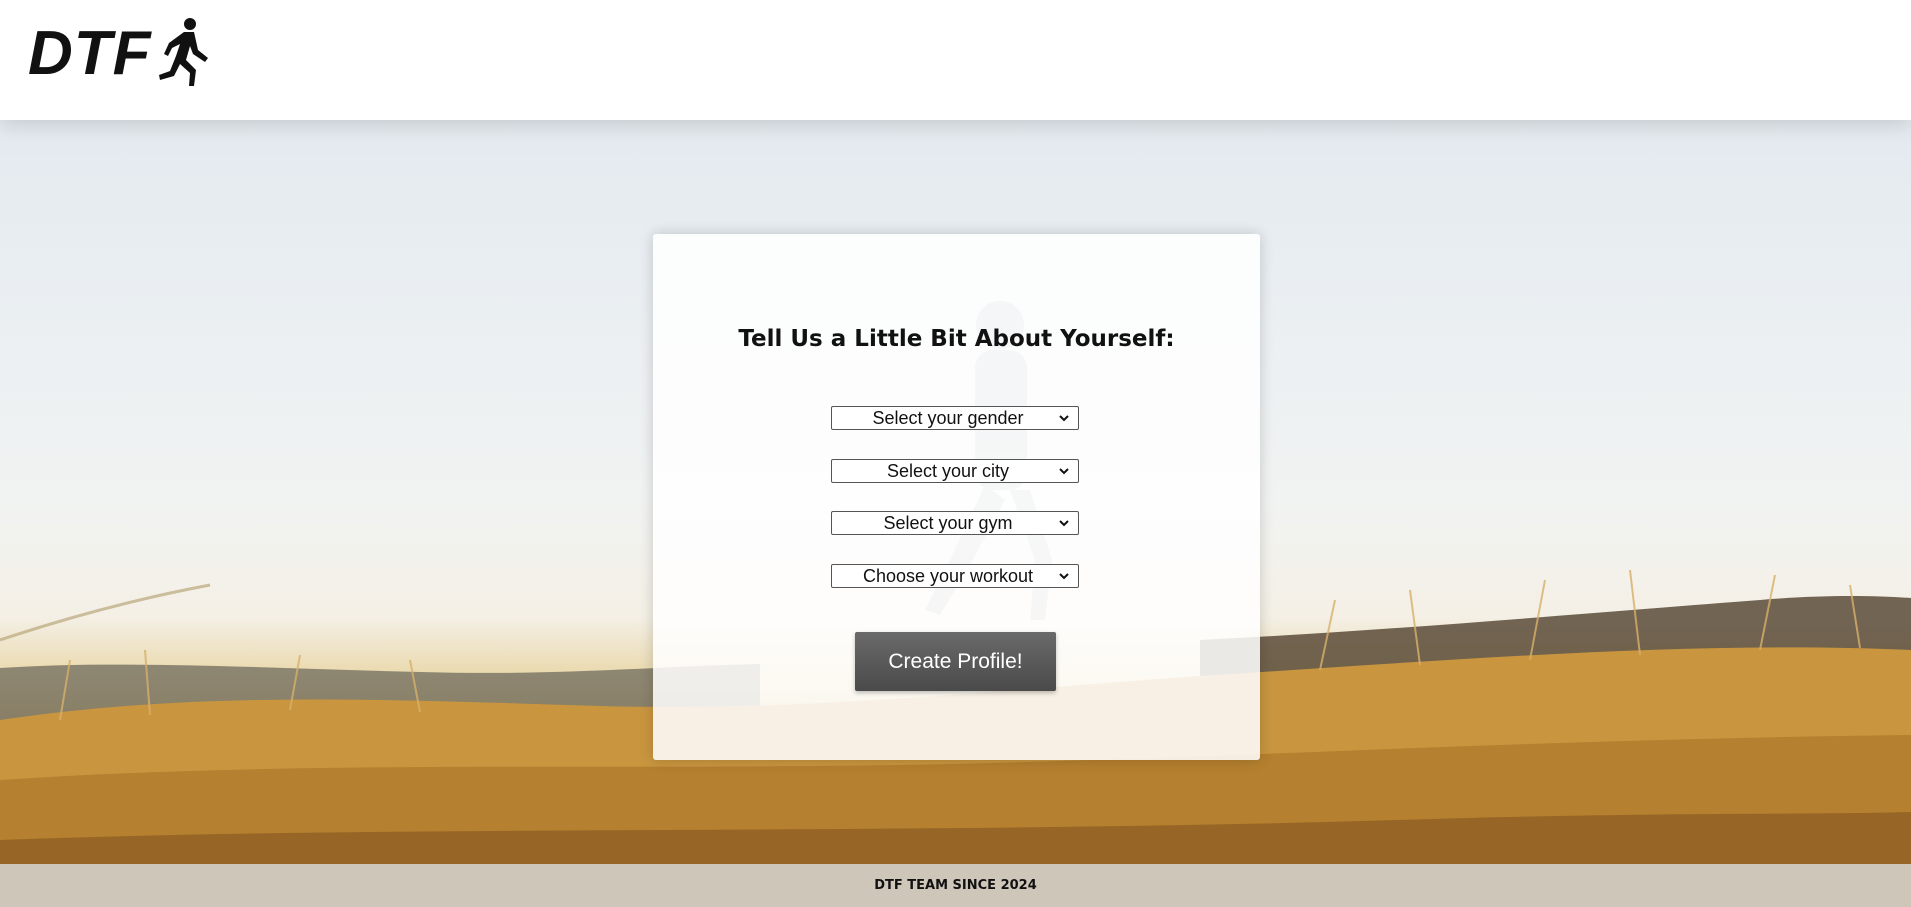 The image size is (1911, 907). I want to click on site-footer: DTF TEAM SINCE 2024, so click(955, 885).